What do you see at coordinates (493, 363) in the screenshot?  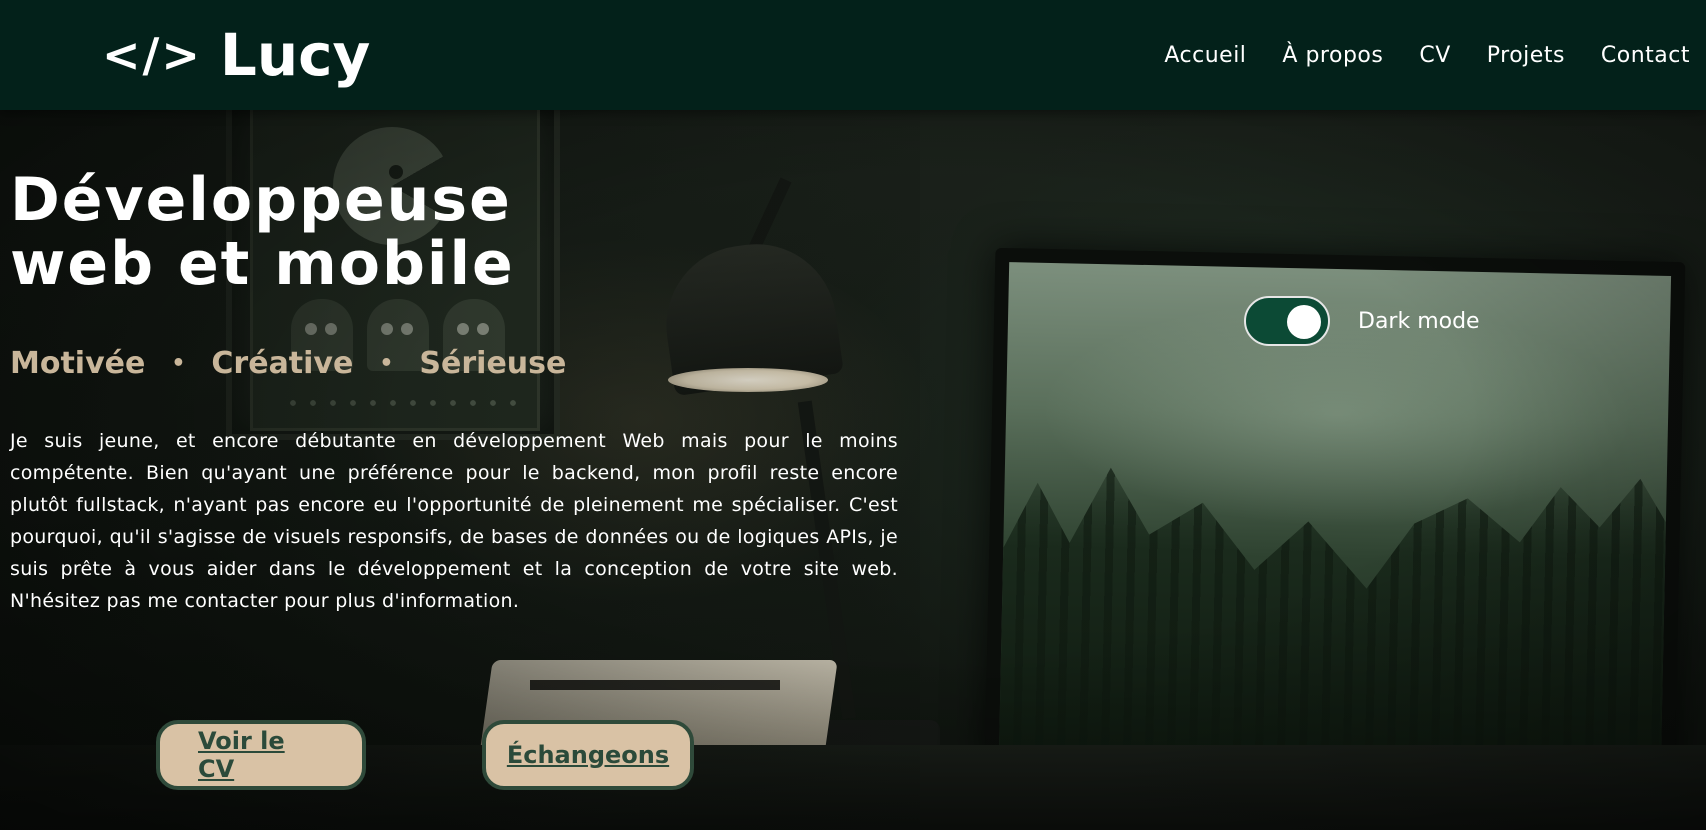 I see `quality-serieuse: Sérieuse` at bounding box center [493, 363].